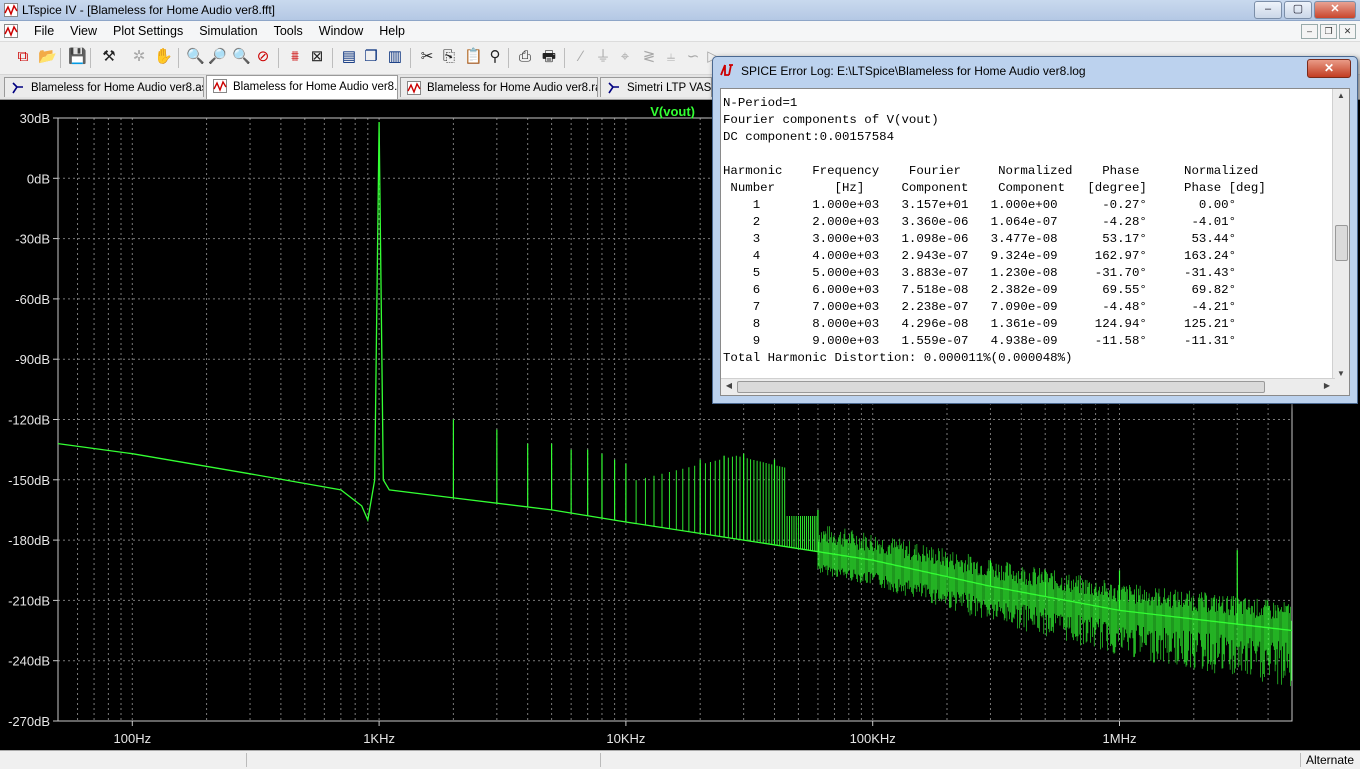 This screenshot has height=769, width=1360. I want to click on new-schematic-icon: ⧉, so click(23, 57).